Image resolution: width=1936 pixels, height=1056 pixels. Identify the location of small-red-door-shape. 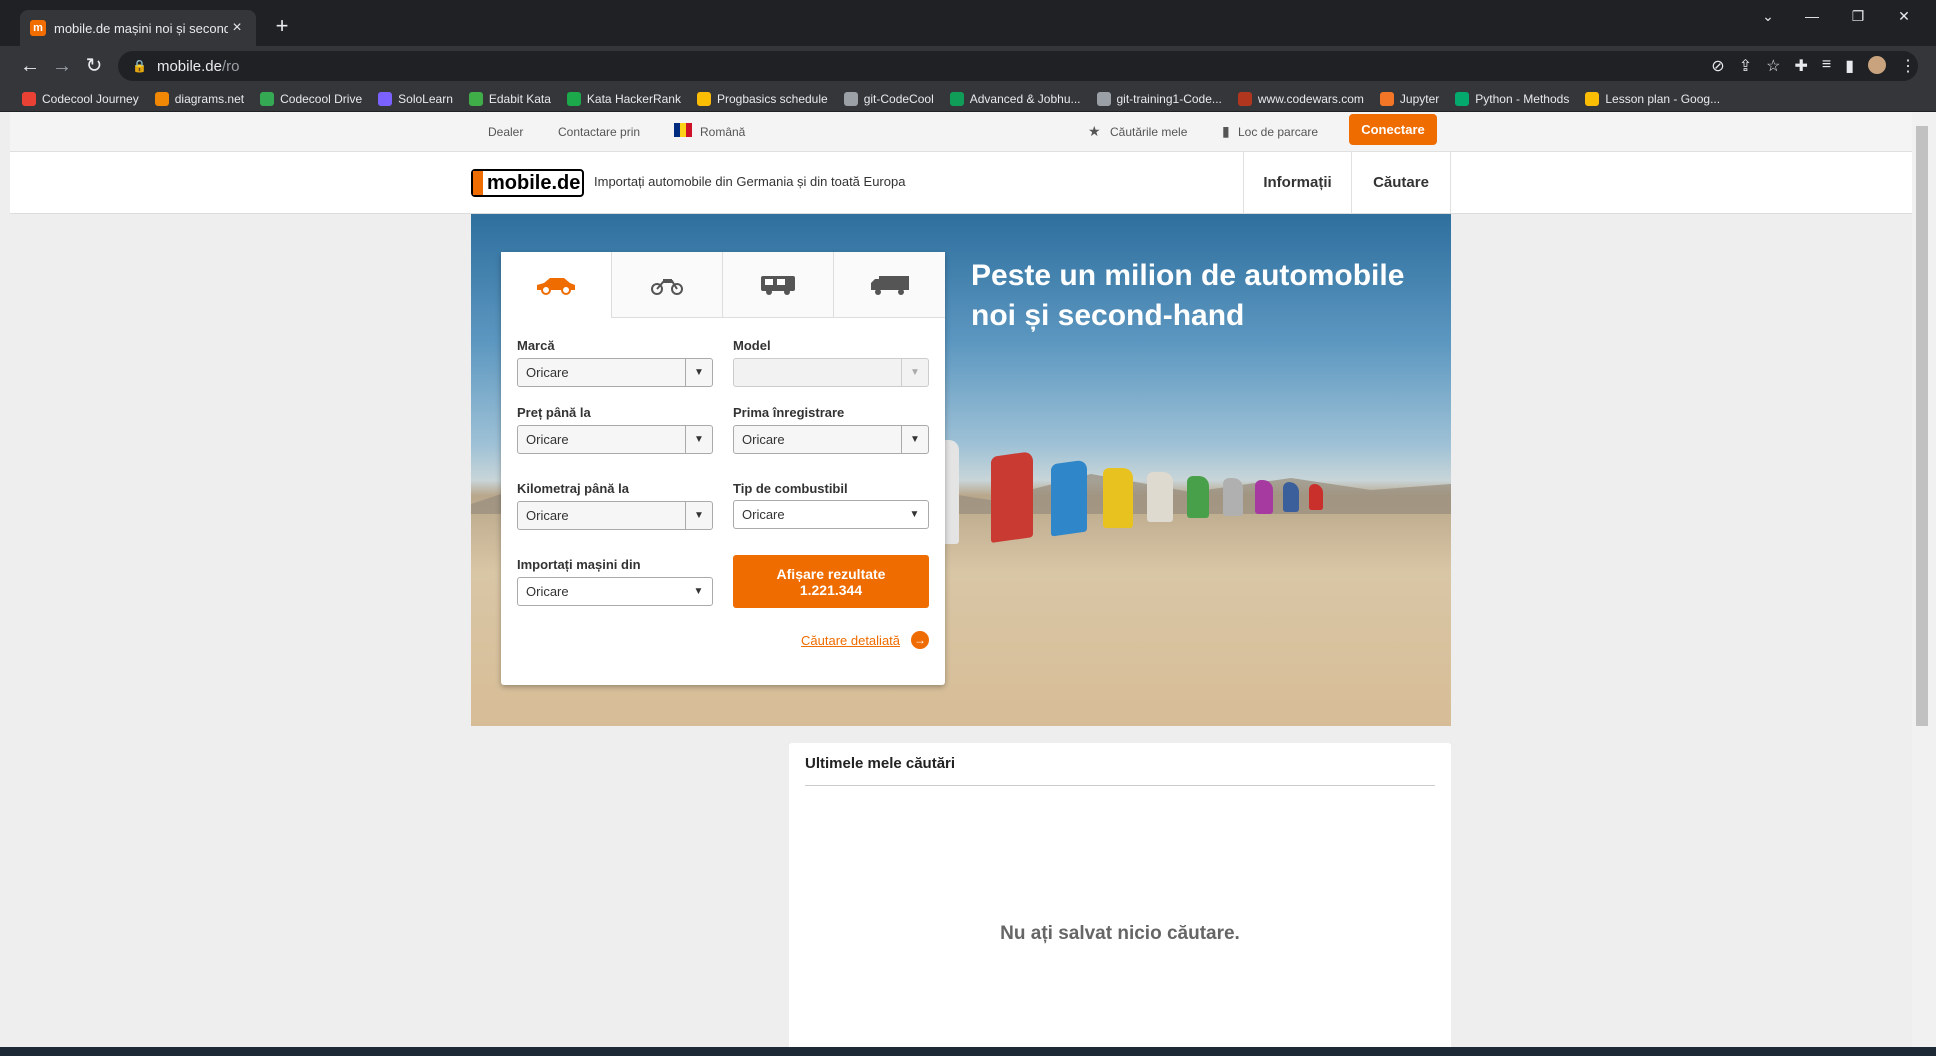
(1316, 497).